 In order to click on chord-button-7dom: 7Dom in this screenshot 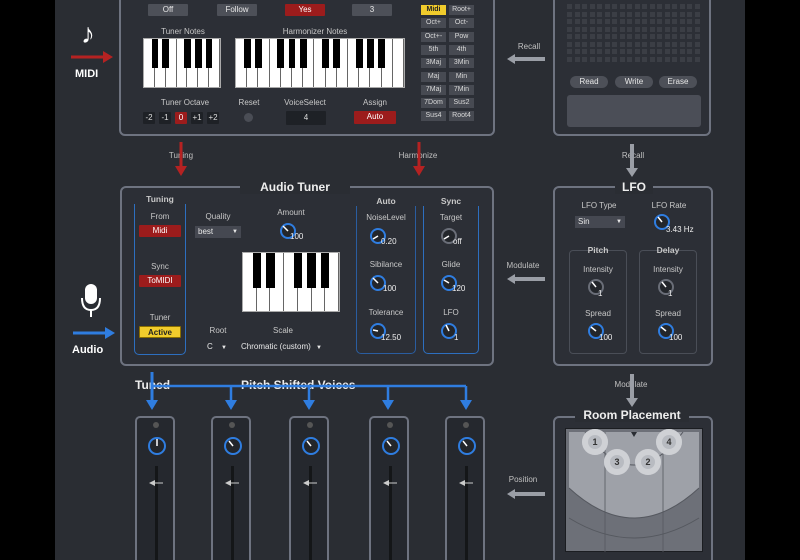, I will do `click(433, 103)`.